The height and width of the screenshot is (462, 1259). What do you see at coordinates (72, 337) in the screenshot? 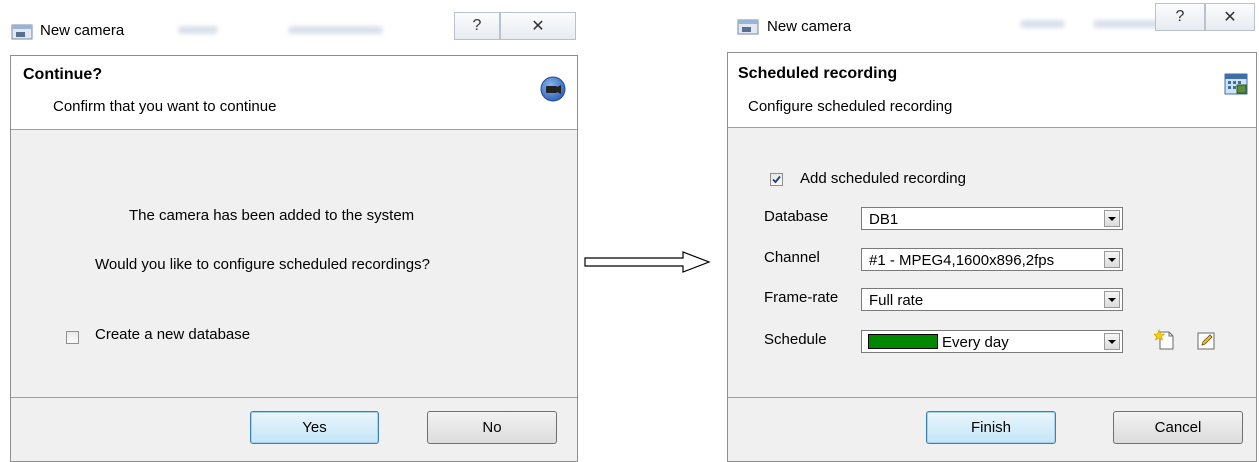
I see `create-database-checkbox` at bounding box center [72, 337].